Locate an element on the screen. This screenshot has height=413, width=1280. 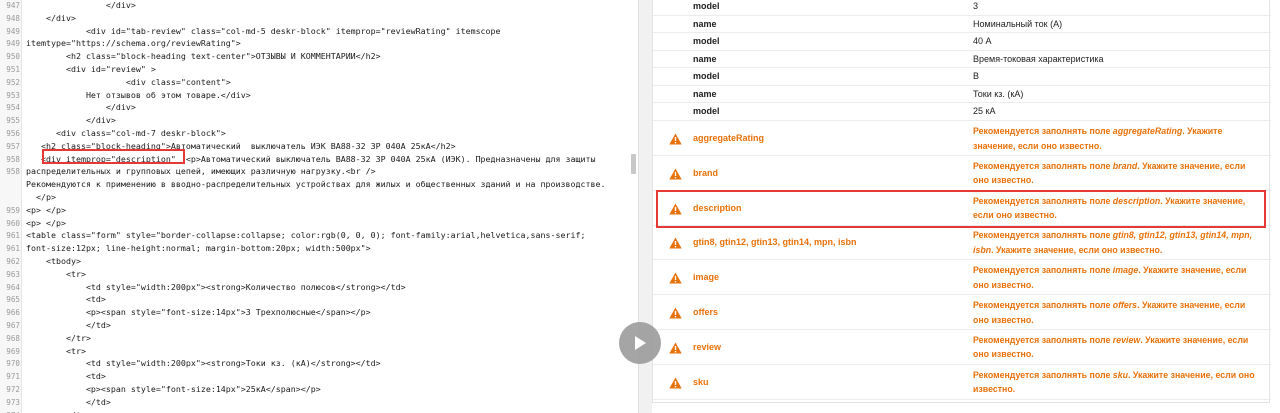
property-value: 40 А is located at coordinates (982, 41).